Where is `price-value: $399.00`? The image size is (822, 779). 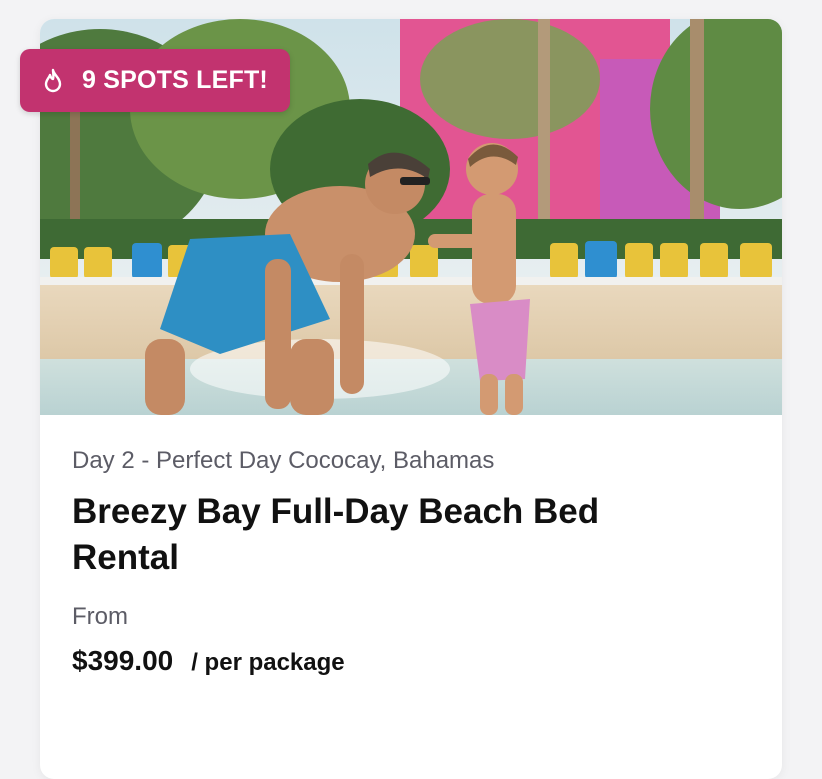
price-value: $399.00 is located at coordinates (123, 660).